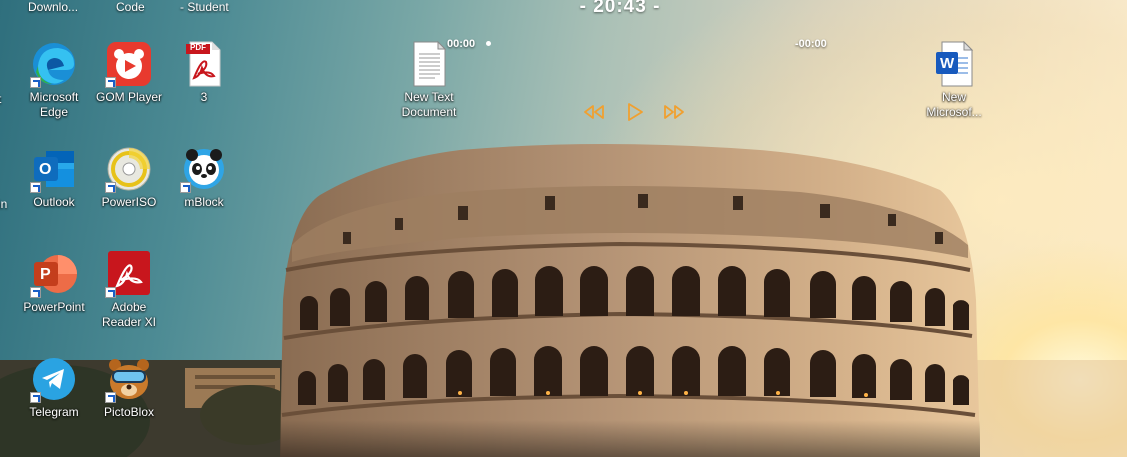 The width and height of the screenshot is (1127, 457). Describe the element at coordinates (45, 169) in the screenshot. I see `outlook-letter: O` at that location.